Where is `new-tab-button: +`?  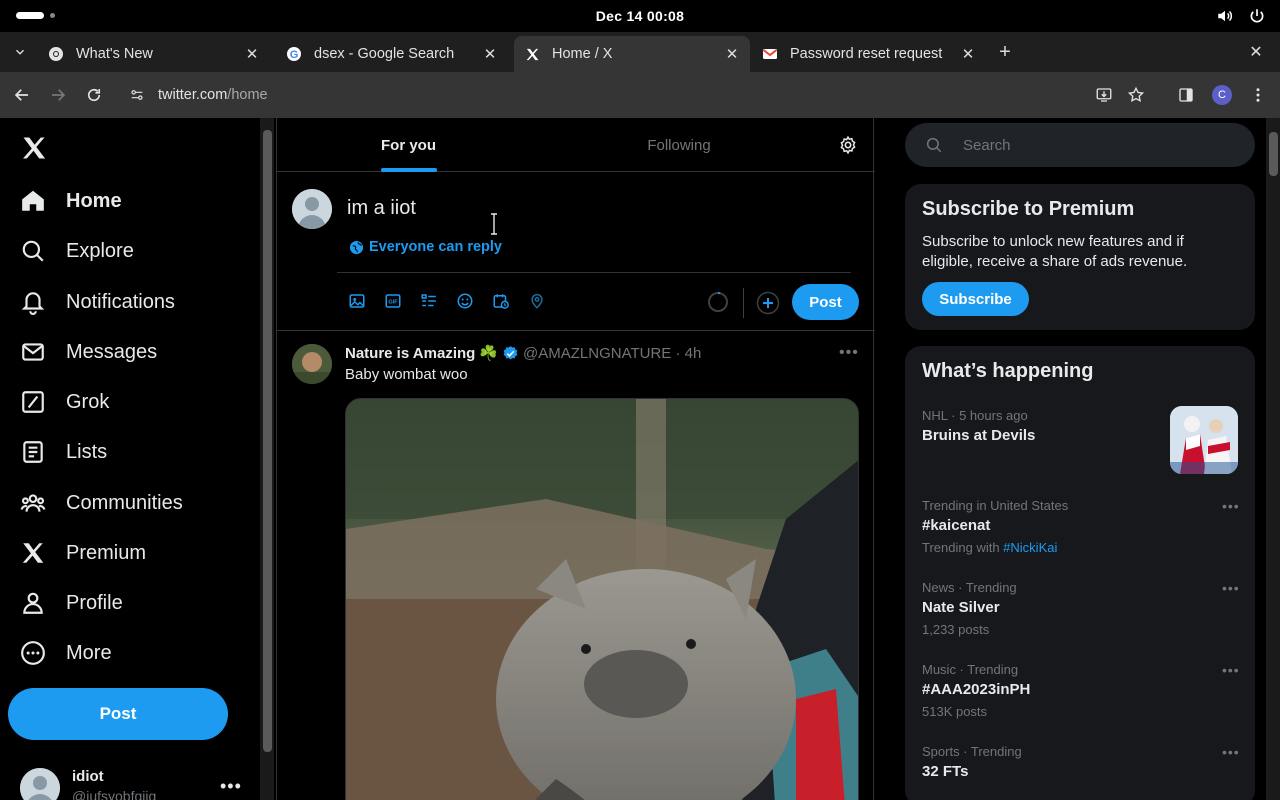
new-tab-button: + is located at coordinates (1005, 53).